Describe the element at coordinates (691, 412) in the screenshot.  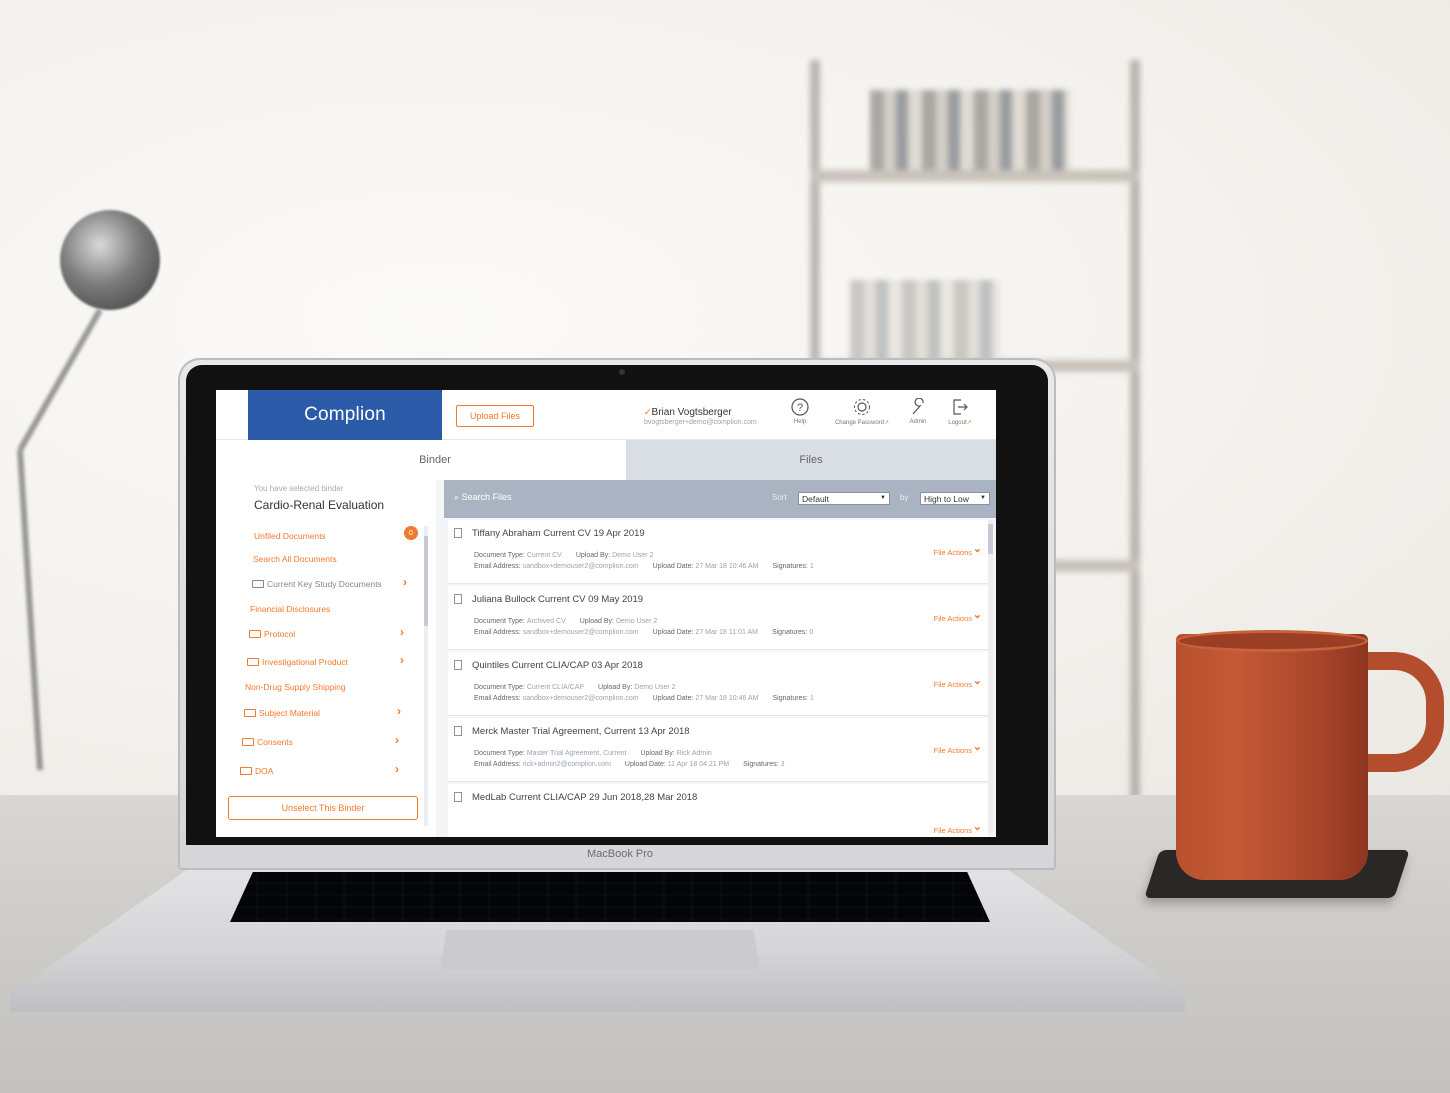
I see `user-name: Brian Vogtsberger` at that location.